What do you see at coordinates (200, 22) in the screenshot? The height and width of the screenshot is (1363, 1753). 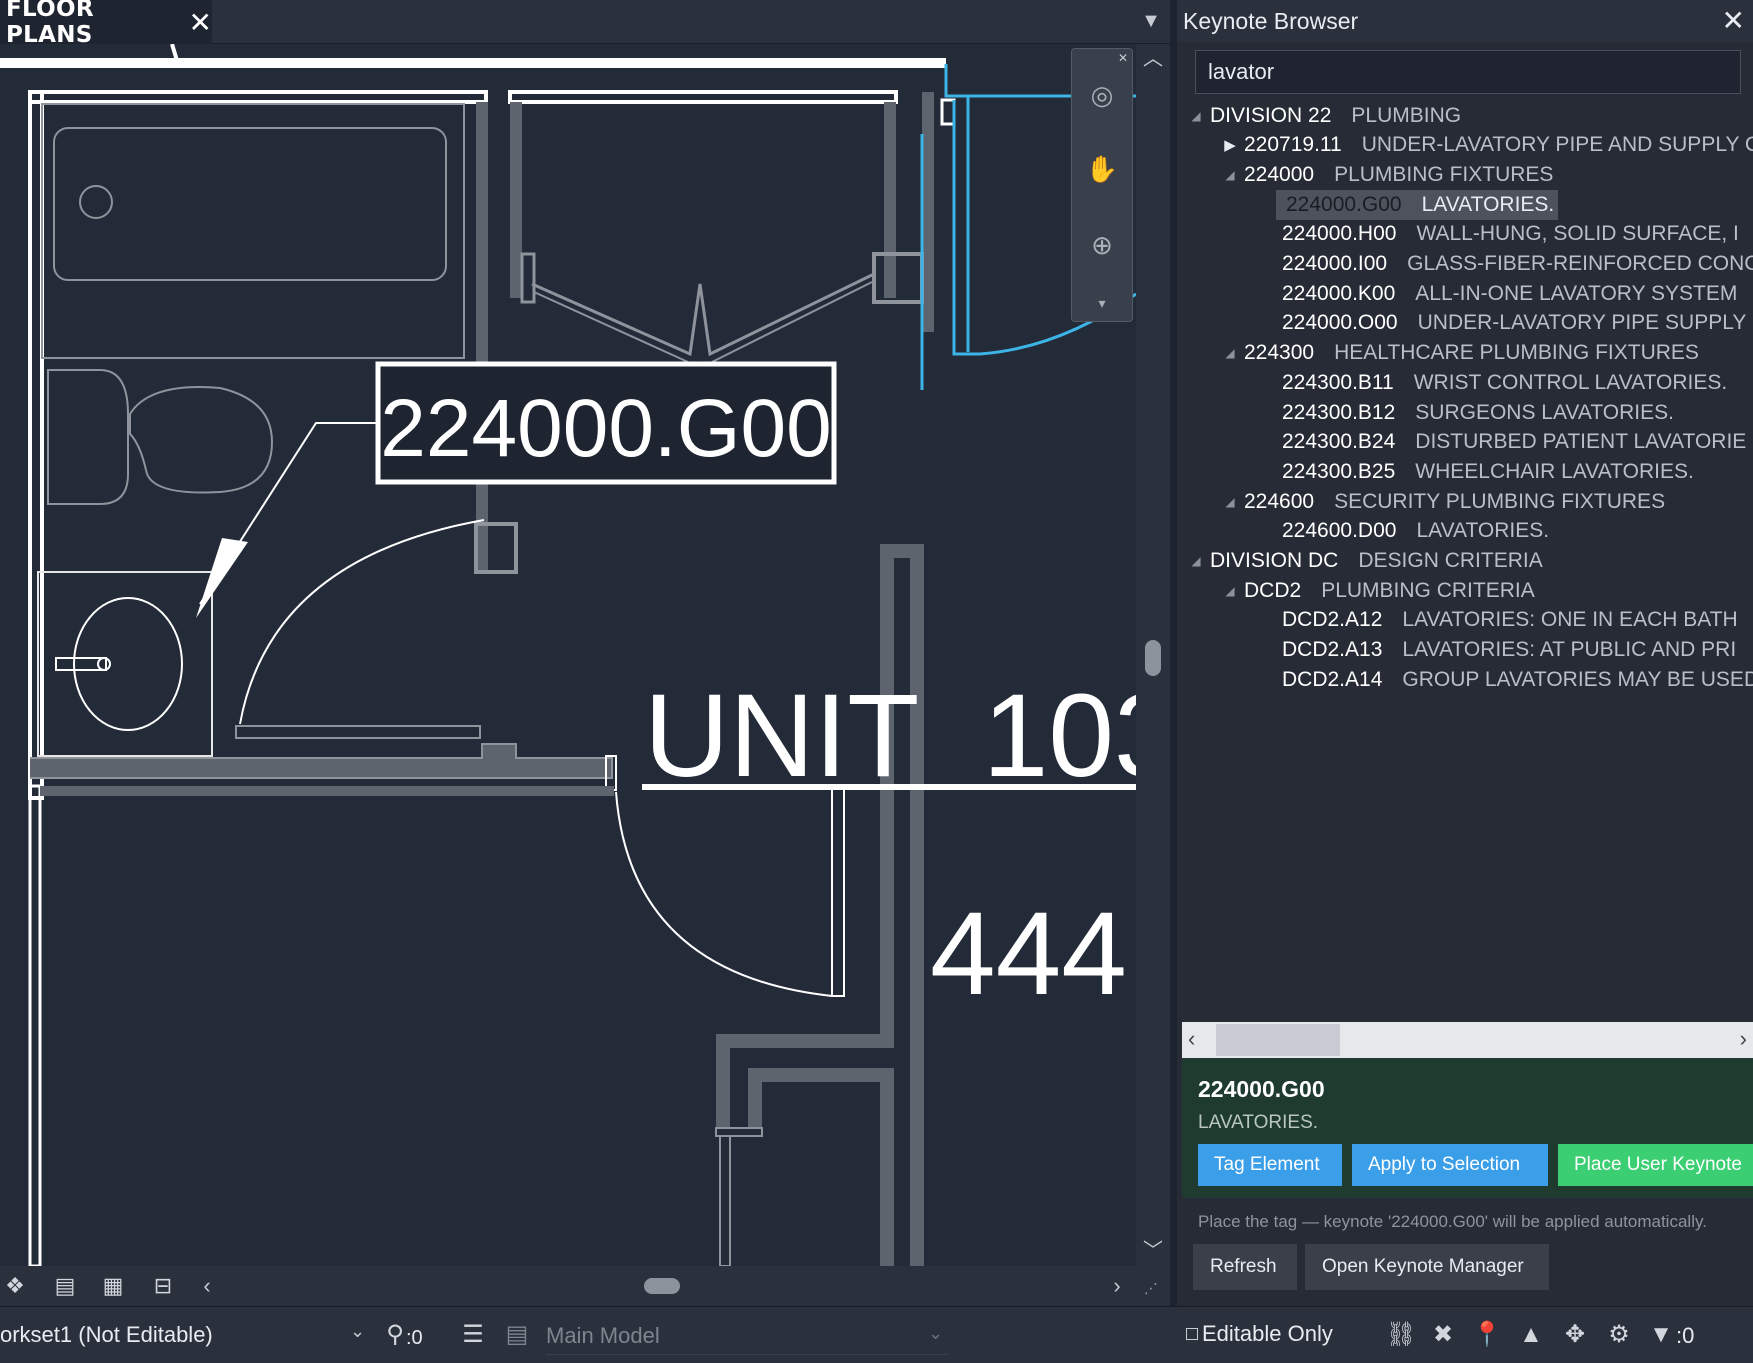 I see `tab-close-icon: ✕` at bounding box center [200, 22].